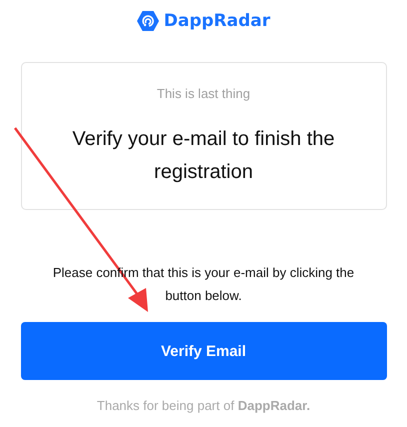  Describe the element at coordinates (203, 351) in the screenshot. I see `verify-email-button: Verify Email` at that location.